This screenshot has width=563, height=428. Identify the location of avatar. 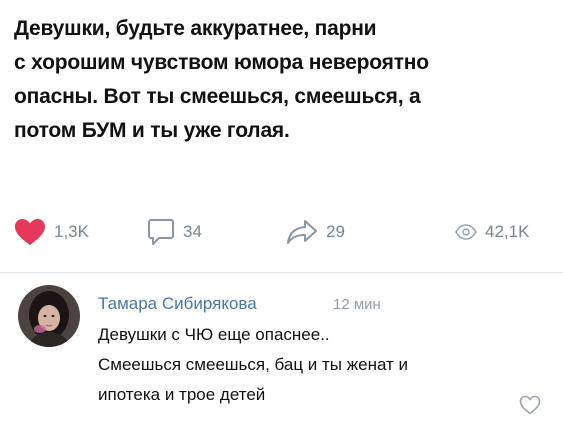
(49, 316).